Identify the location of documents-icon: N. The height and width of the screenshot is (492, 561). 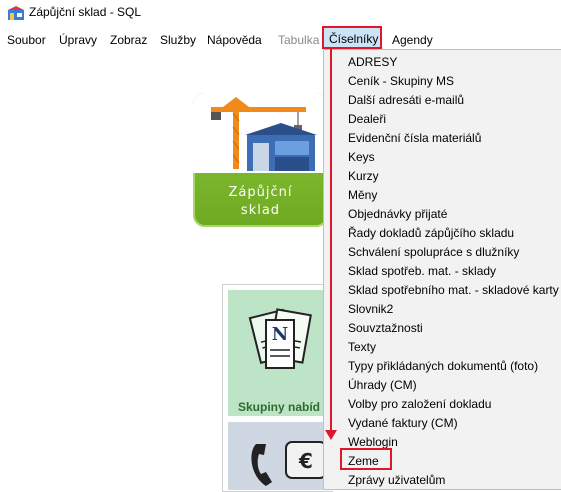
(280, 338).